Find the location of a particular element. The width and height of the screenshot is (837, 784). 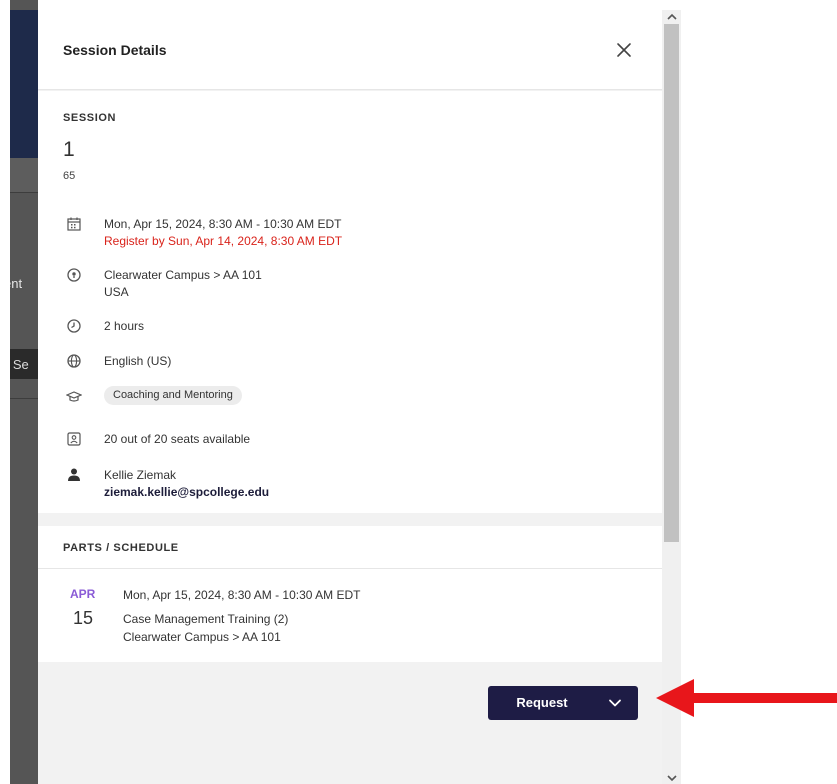

instructor-email-link: ziemak.kellie@spcollege.edu is located at coordinates (186, 492).